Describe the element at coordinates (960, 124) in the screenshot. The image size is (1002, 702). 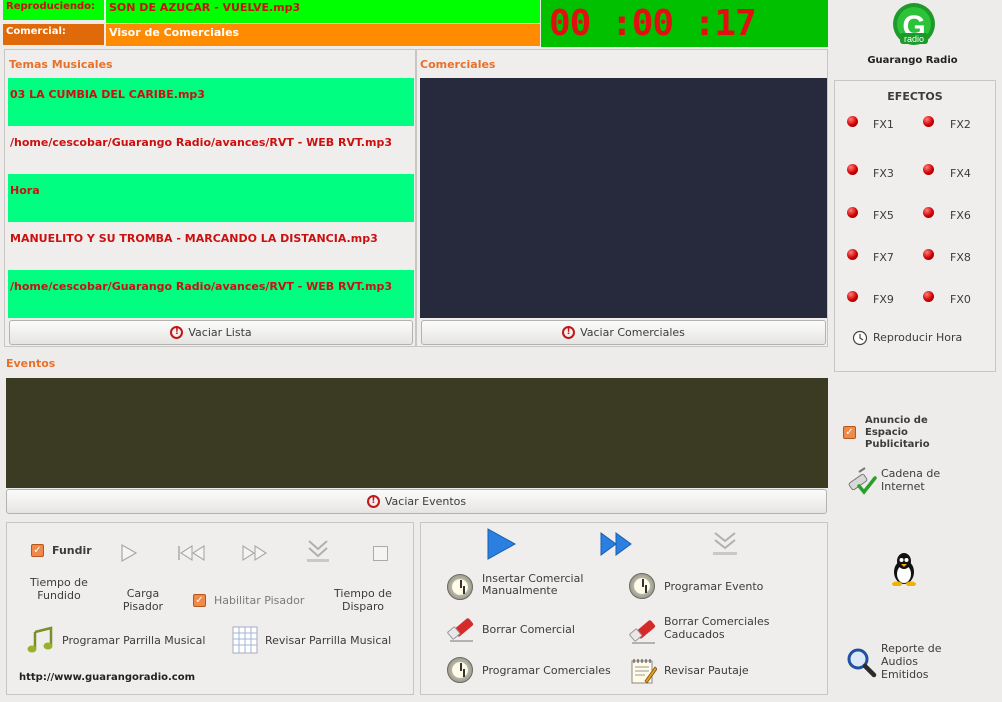
I see `fx2-label: FX2` at that location.